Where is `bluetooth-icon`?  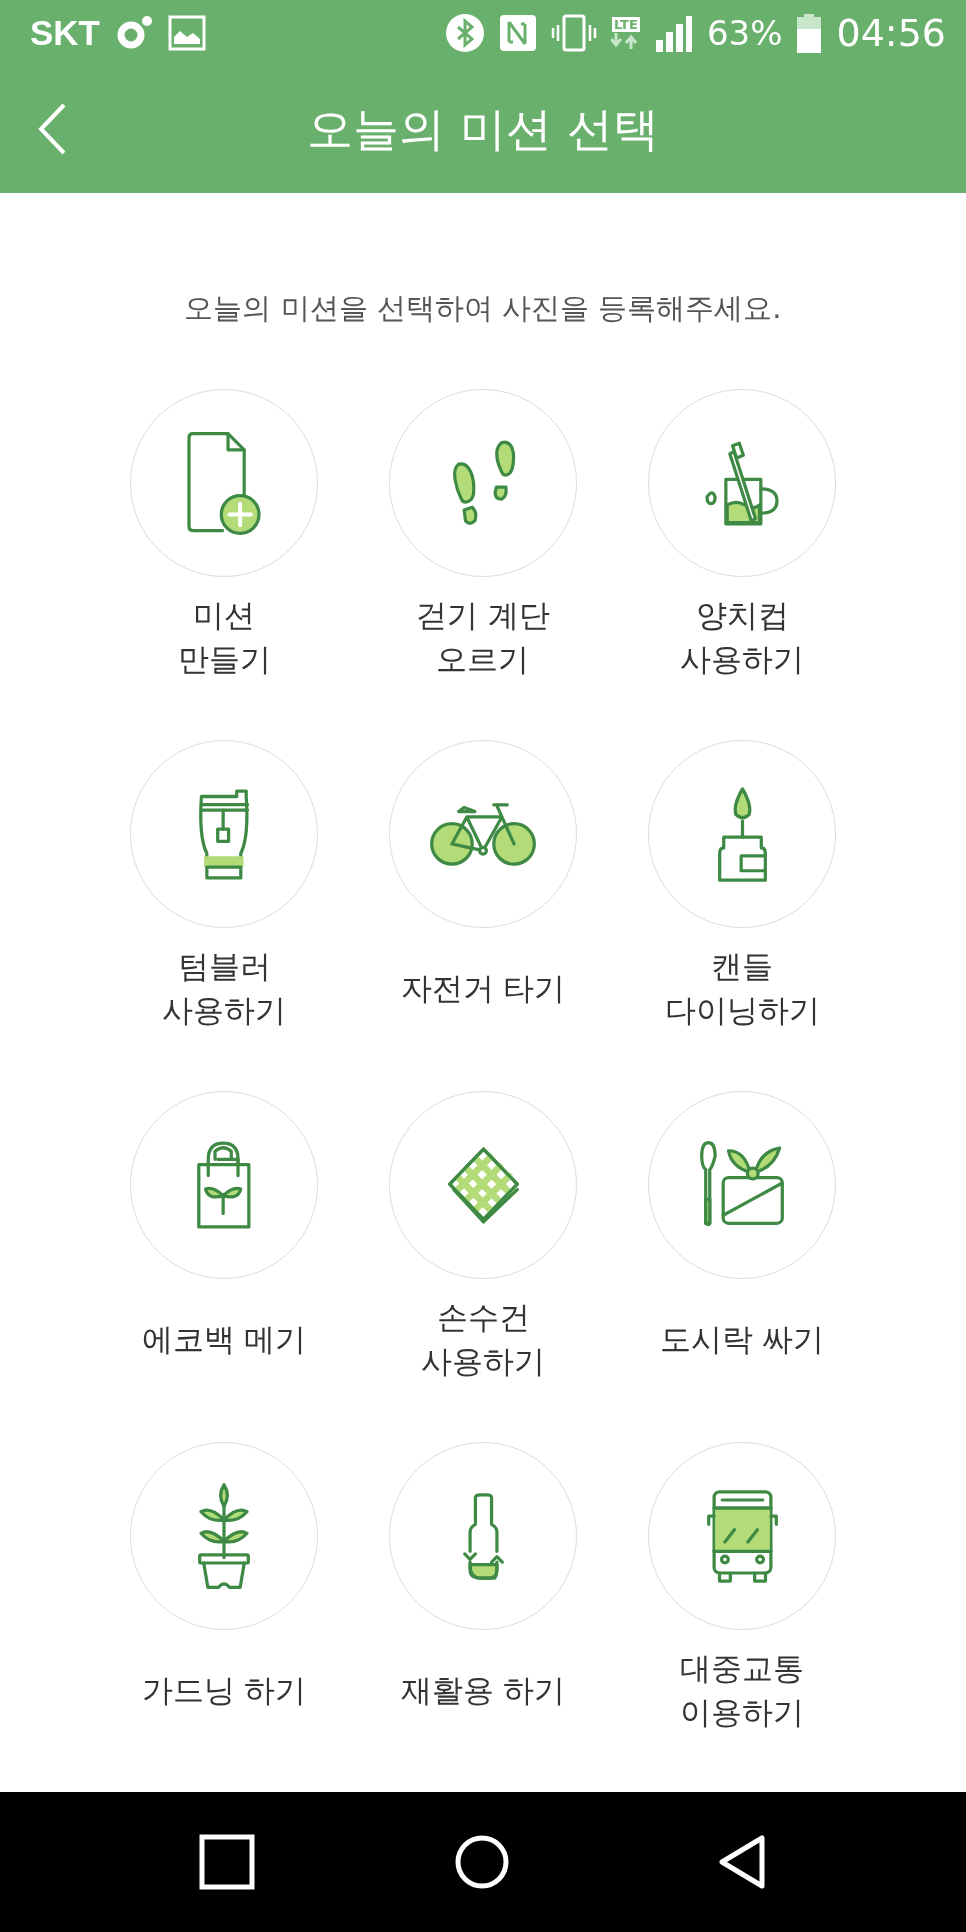
bluetooth-icon is located at coordinates (464, 33).